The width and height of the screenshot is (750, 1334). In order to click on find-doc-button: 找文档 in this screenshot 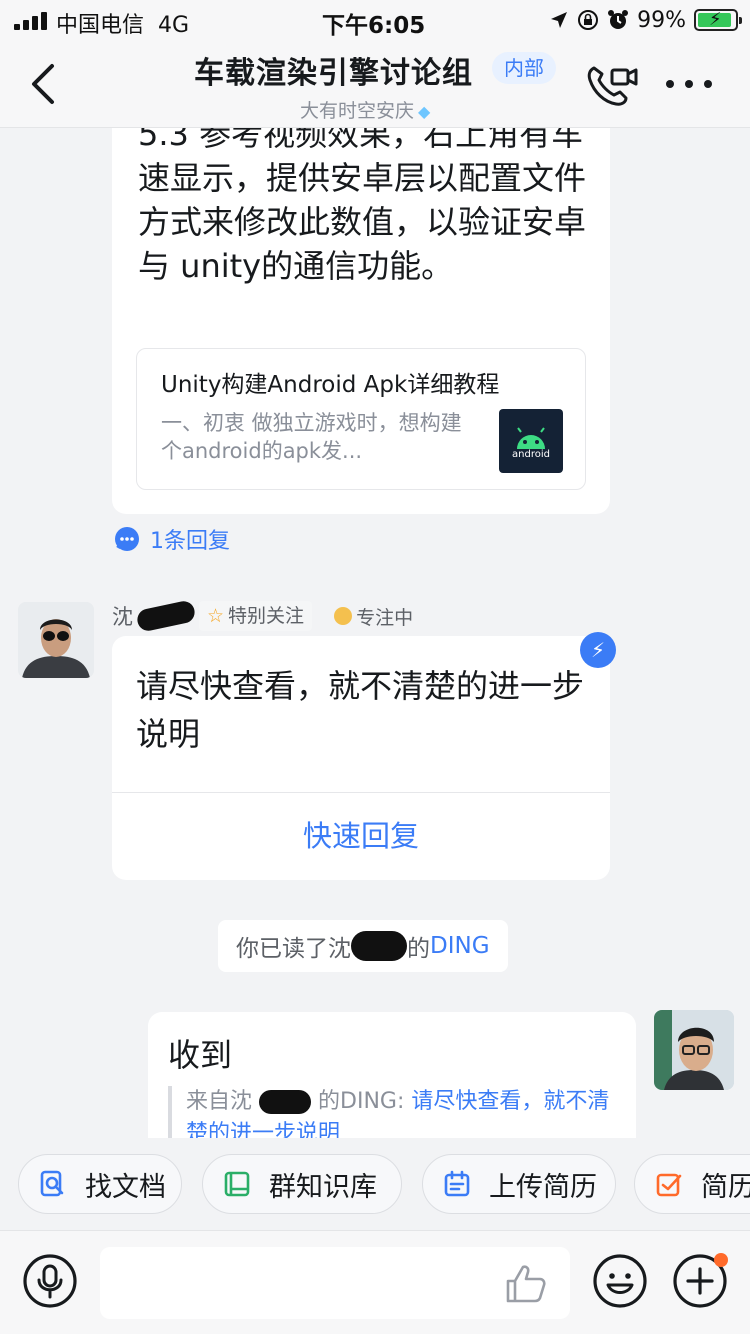, I will do `click(100, 1184)`.